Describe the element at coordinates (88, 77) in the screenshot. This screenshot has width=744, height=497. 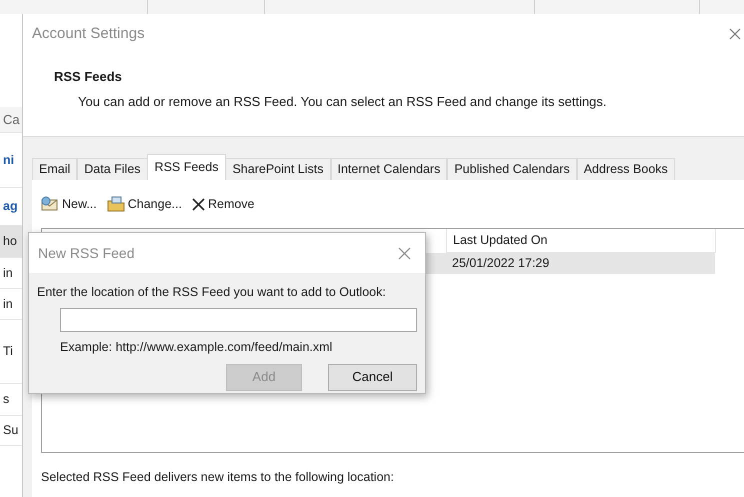
I see `section-heading: RSS Feeds` at that location.